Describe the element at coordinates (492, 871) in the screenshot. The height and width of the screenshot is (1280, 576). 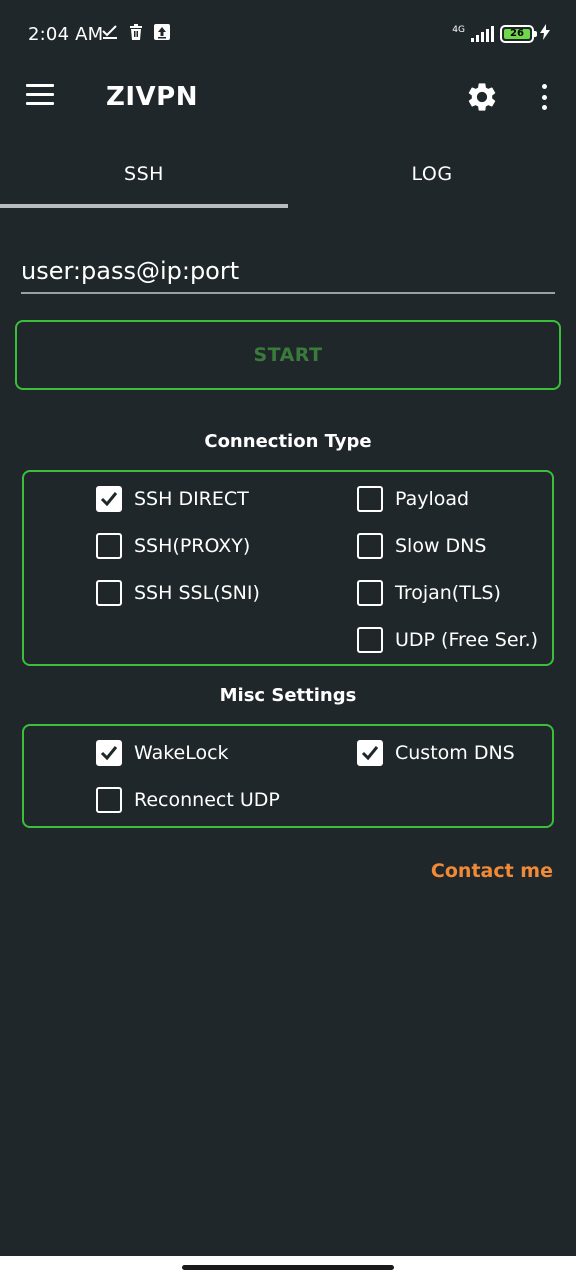
I see `contact-me-link: Contact me` at that location.